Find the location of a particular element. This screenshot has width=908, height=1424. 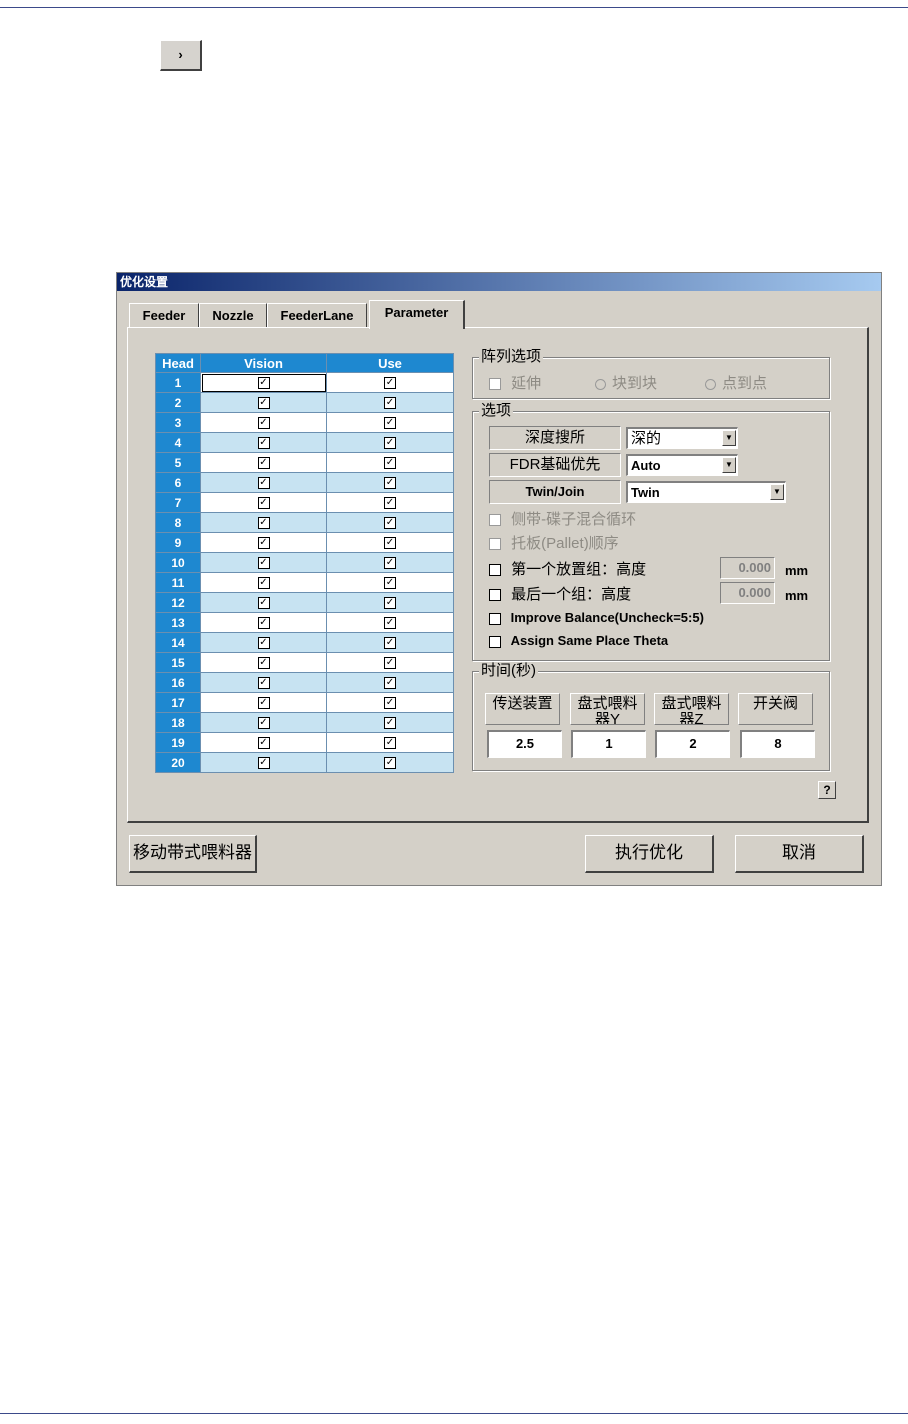

valve-time-input: 8 is located at coordinates (777, 744).